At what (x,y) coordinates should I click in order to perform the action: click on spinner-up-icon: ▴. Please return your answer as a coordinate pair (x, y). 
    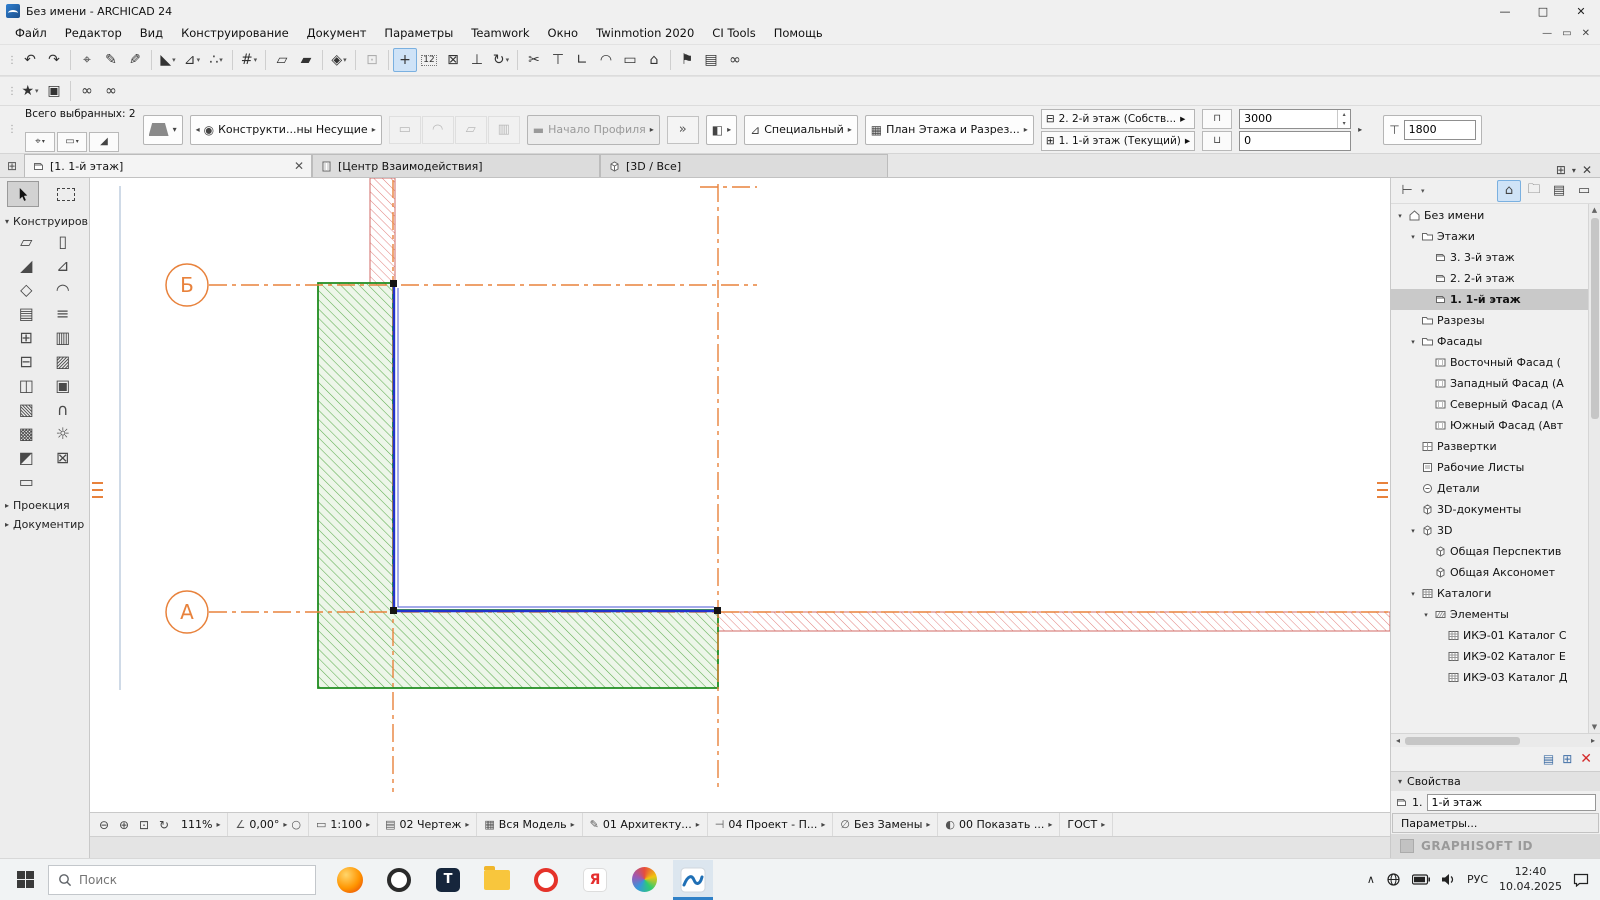
    Looking at the image, I should click on (1344, 114).